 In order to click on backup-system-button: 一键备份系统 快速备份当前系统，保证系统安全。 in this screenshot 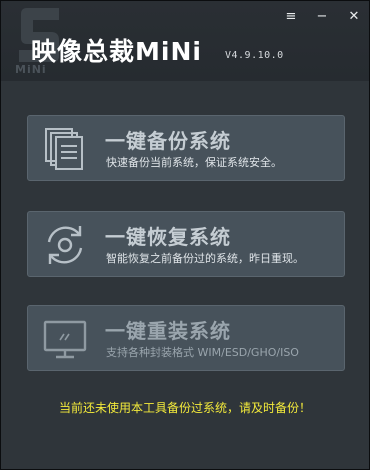, I will do `click(186, 148)`.